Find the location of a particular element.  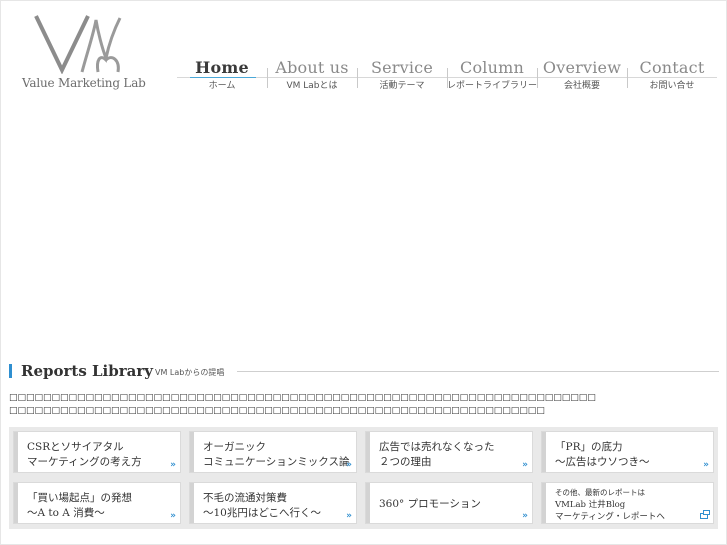

report-card-pr: 「PR」の底力 〜広告はウソつき〜 » is located at coordinates (627, 452).